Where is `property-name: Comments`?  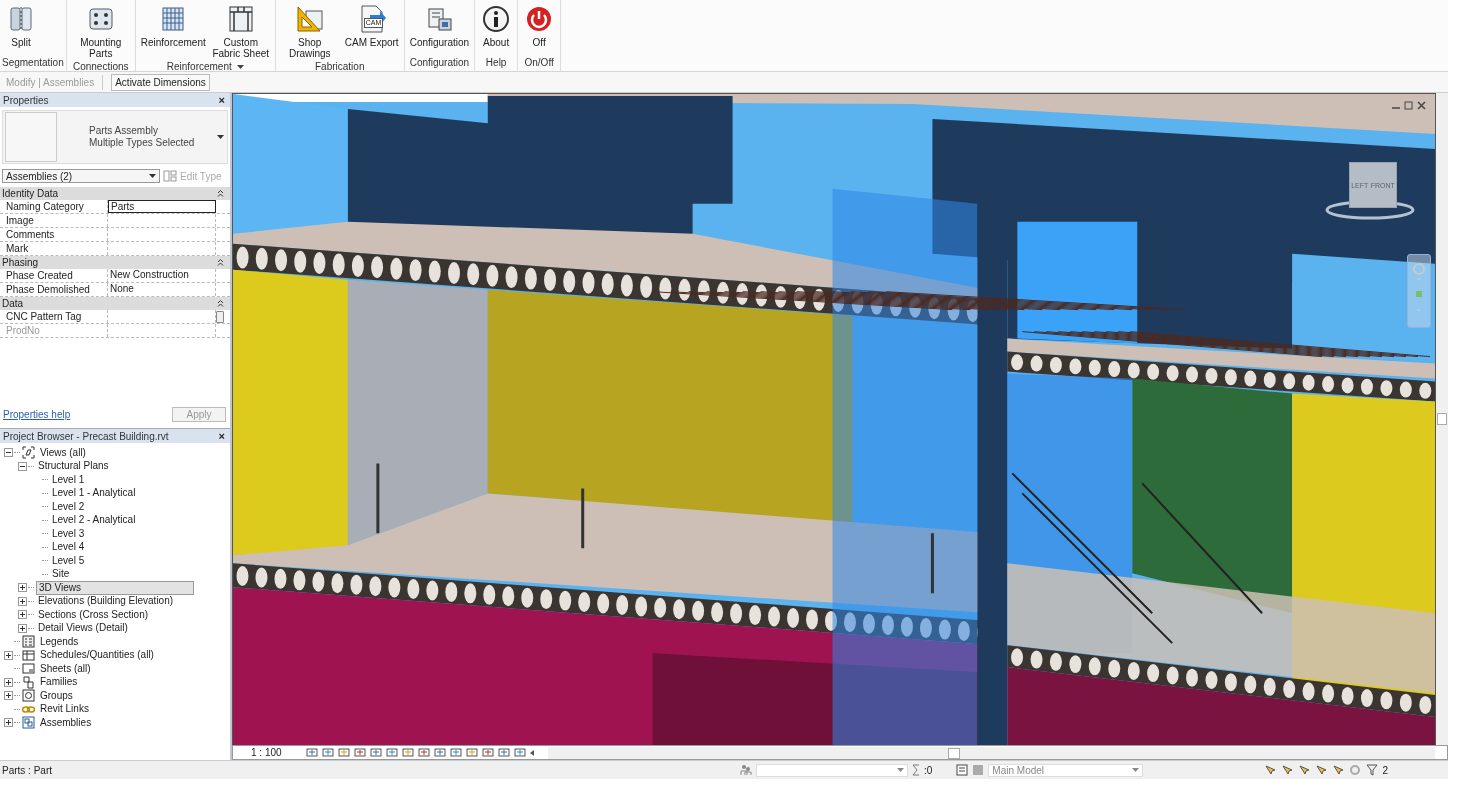
property-name: Comments is located at coordinates (54, 234).